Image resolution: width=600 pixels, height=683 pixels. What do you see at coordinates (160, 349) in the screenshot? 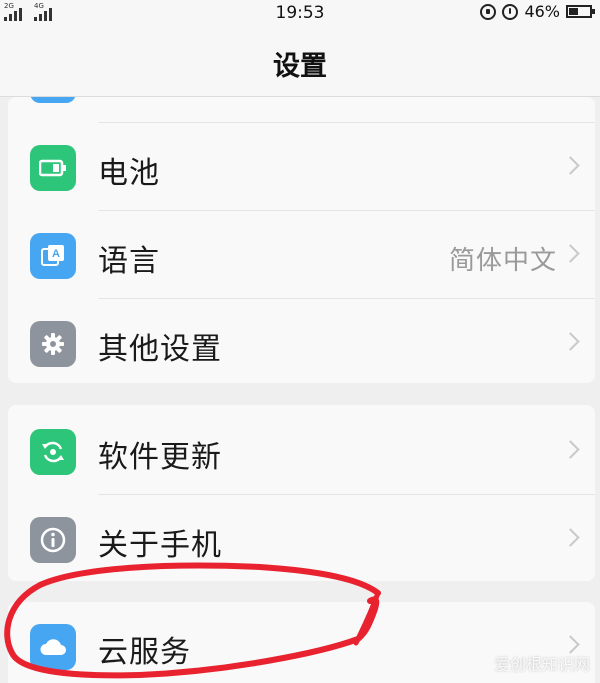
I see `other-settings-label: 其他设置` at bounding box center [160, 349].